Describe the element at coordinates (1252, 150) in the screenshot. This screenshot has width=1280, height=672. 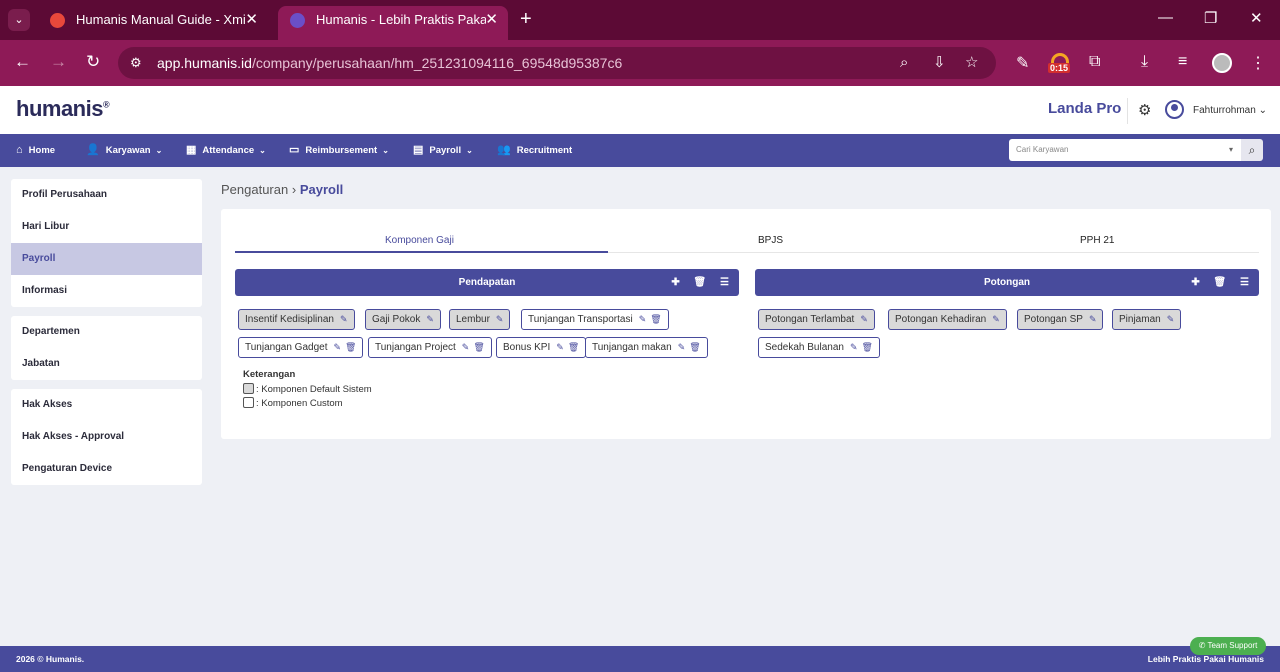
I see `search-icon: ⌕` at that location.